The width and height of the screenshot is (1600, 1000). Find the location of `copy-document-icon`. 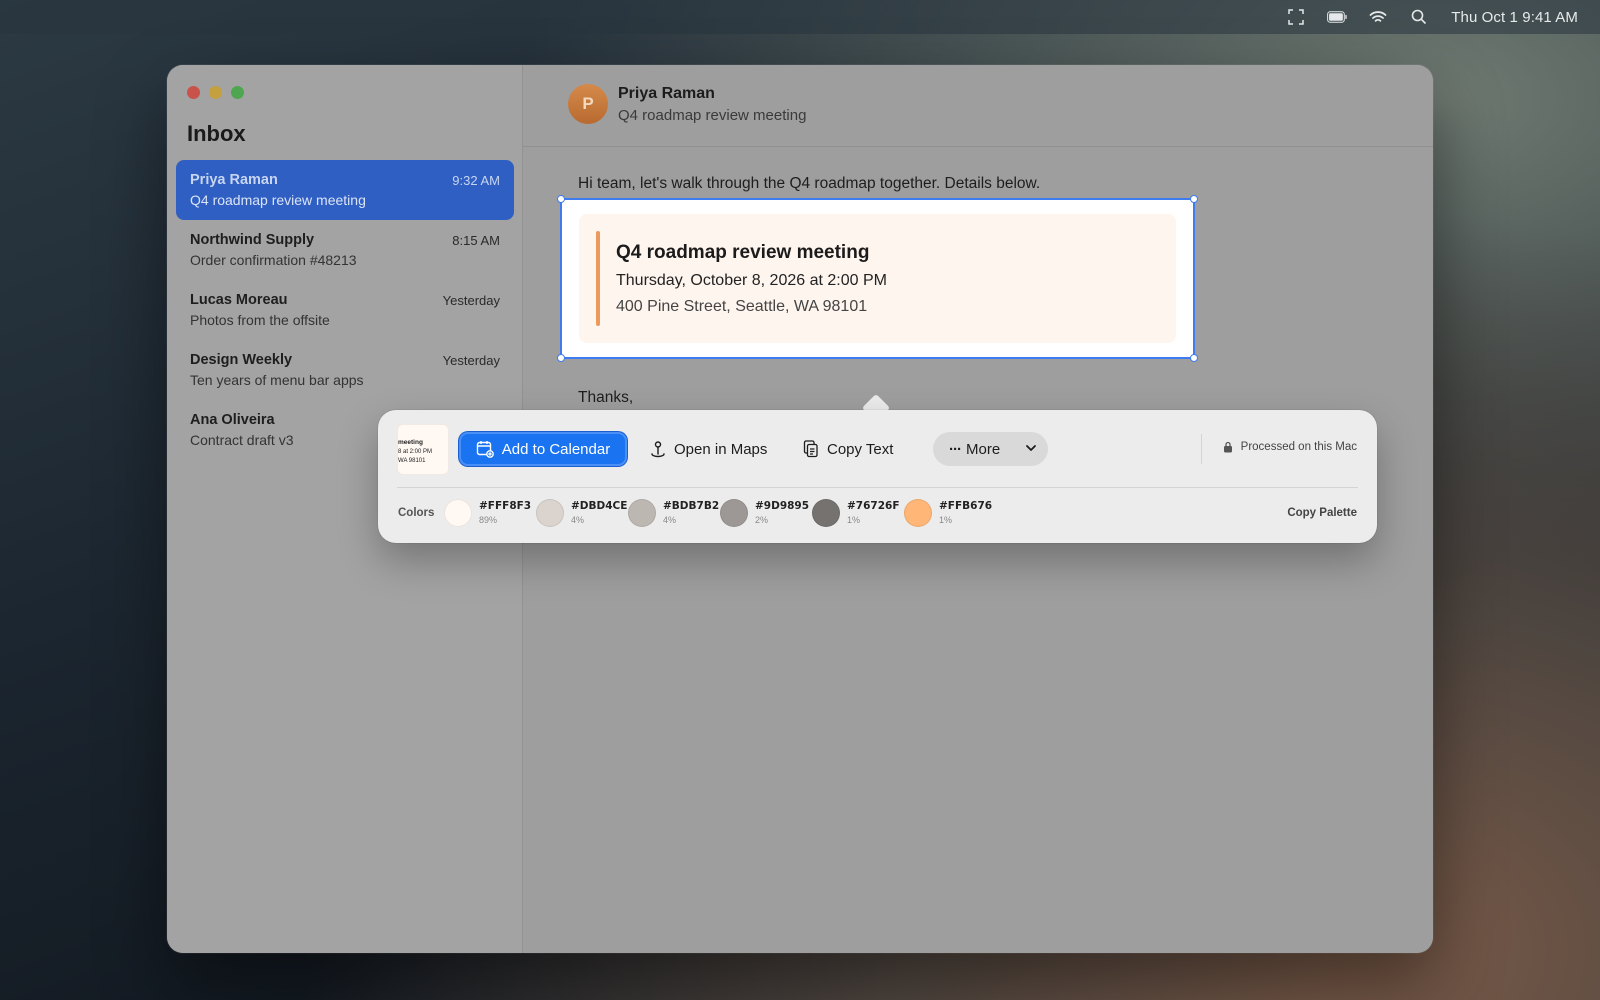

copy-document-icon is located at coordinates (810, 449).